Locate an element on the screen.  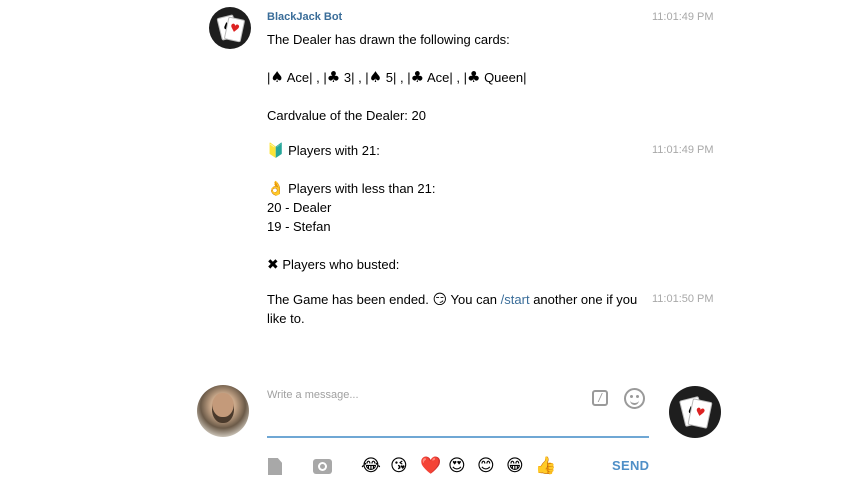
player-row: 19 - Stefan is located at coordinates (299, 226).